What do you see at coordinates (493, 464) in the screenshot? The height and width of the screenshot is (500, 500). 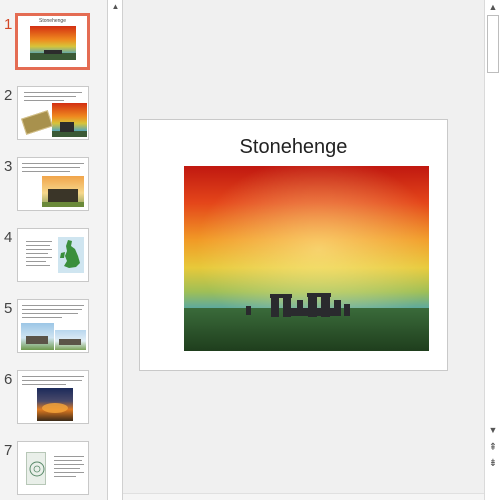 I see `double-chevron-down-icon: ⇟` at bounding box center [493, 464].